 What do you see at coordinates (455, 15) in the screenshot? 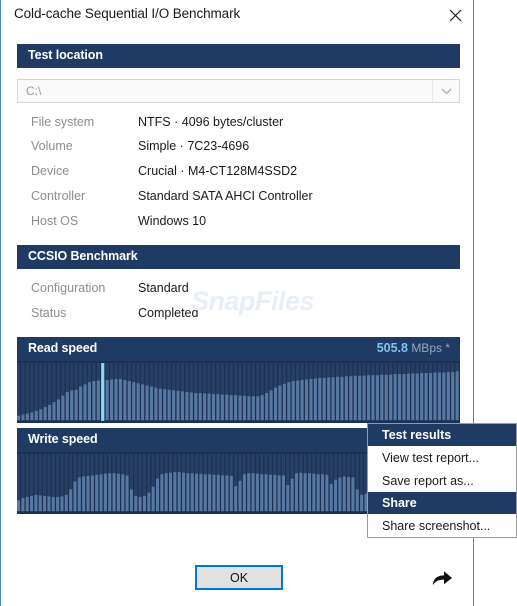
I see `close-icon` at bounding box center [455, 15].